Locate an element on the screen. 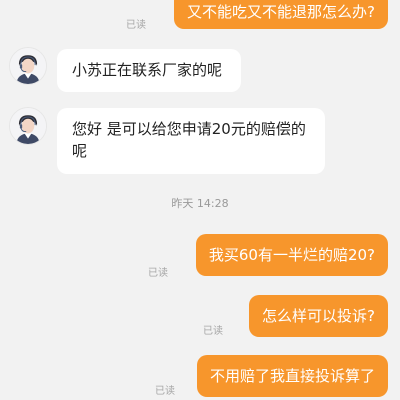  outgoing-message-bubble: 又不能吃又不能退那怎么办? is located at coordinates (281, 14).